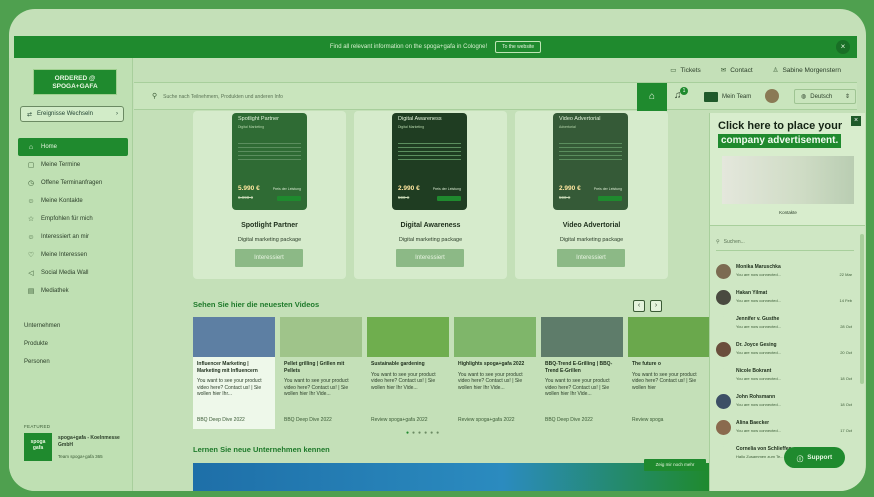 The height and width of the screenshot is (497, 874). I want to click on sidebar-item-mediathek: ▤ Mediathek, so click(73, 291).